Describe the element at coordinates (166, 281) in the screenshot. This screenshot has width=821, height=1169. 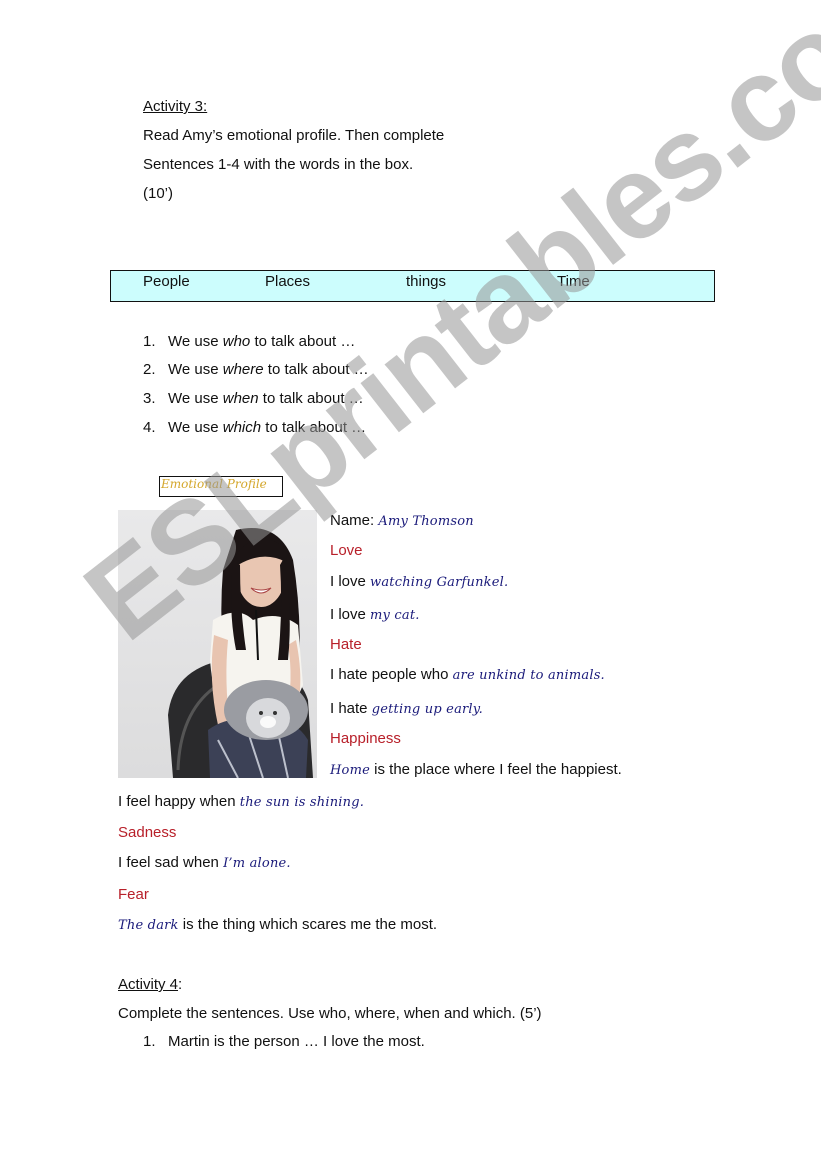
I see `word-people: People` at that location.